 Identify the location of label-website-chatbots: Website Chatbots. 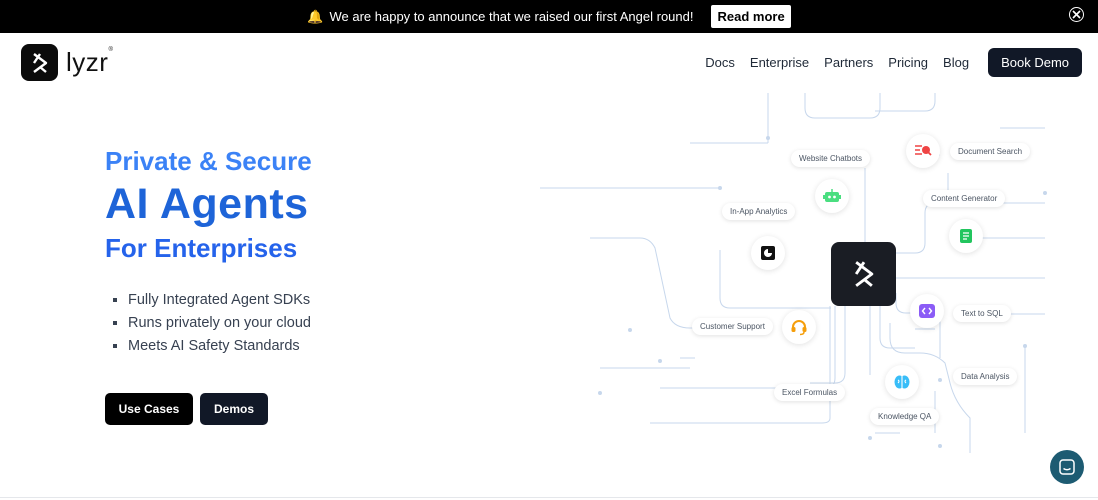
(830, 158).